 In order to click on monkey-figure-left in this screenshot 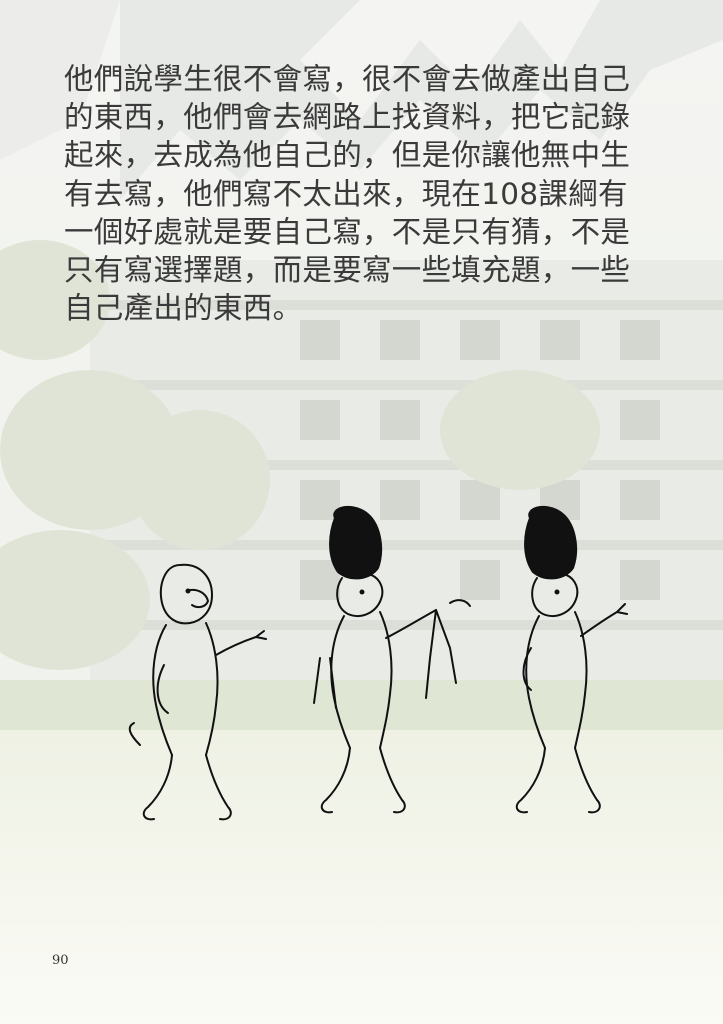, I will do `click(197, 692)`.